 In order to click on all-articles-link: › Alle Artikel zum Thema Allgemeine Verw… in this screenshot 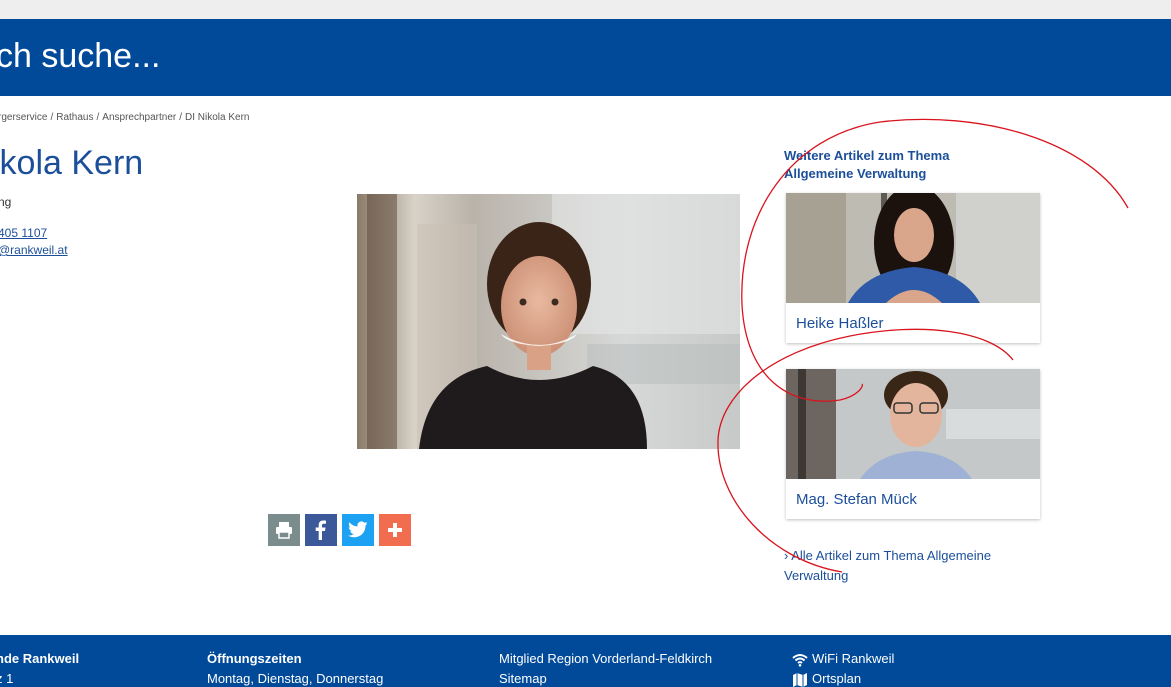, I will do `click(904, 566)`.